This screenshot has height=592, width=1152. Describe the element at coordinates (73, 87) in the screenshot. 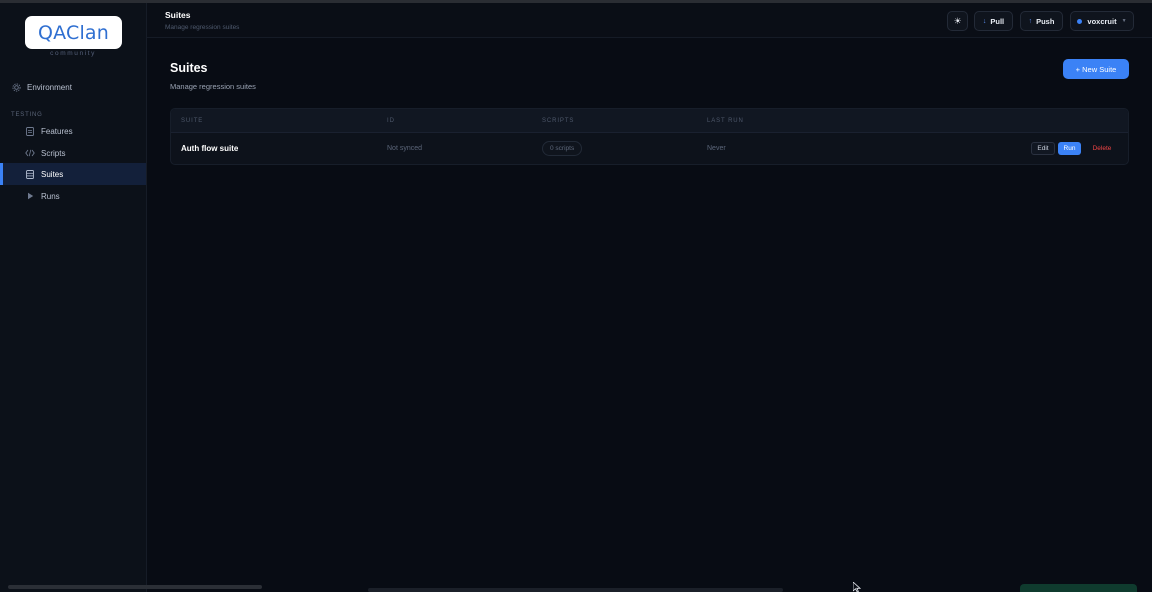

I see `sidebar-item-environment: Environment` at that location.